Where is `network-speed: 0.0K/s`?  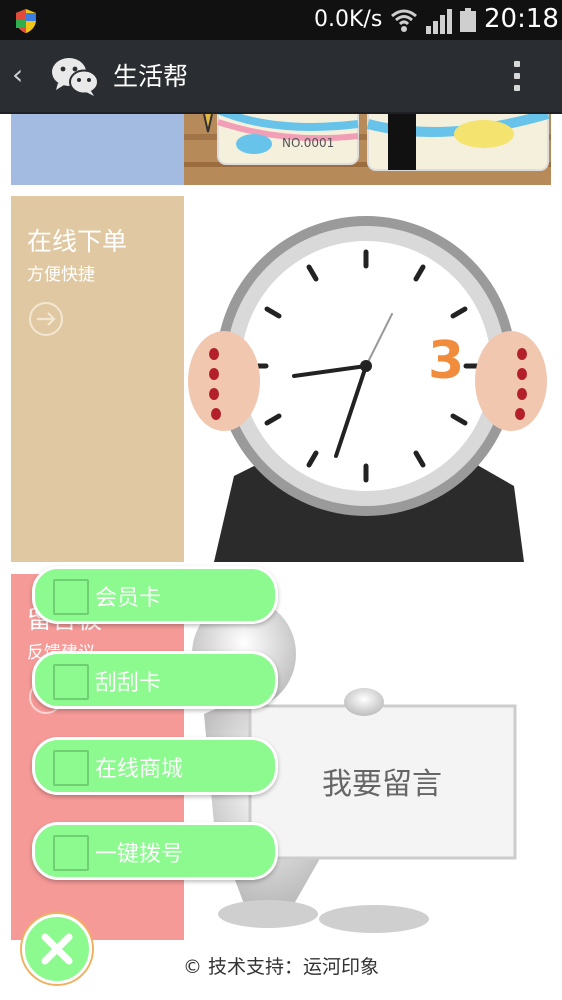
network-speed: 0.0K/s is located at coordinates (348, 19).